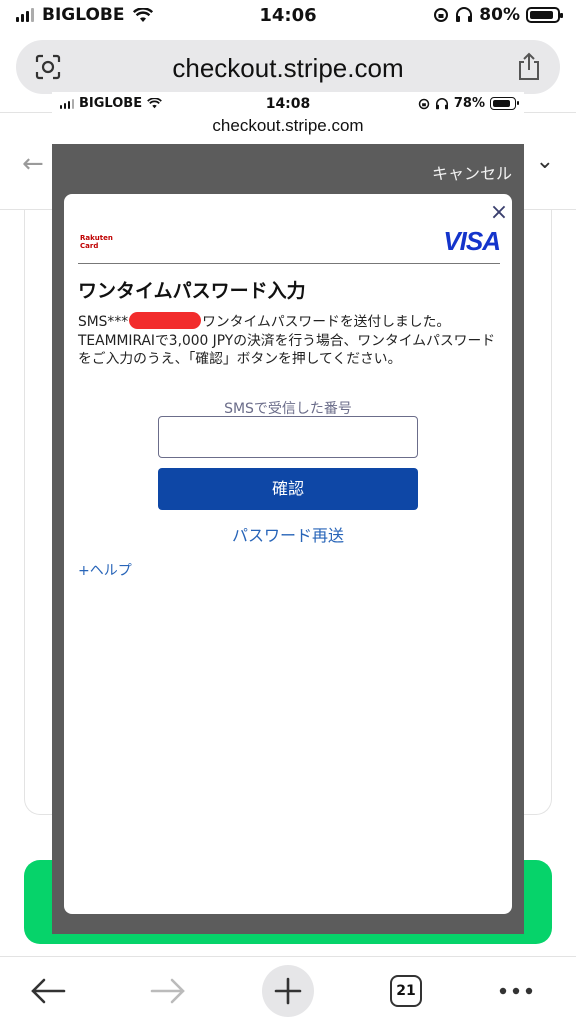 This screenshot has width=576, height=1025. I want to click on address-bar: checkout.stripe.com, so click(288, 67).